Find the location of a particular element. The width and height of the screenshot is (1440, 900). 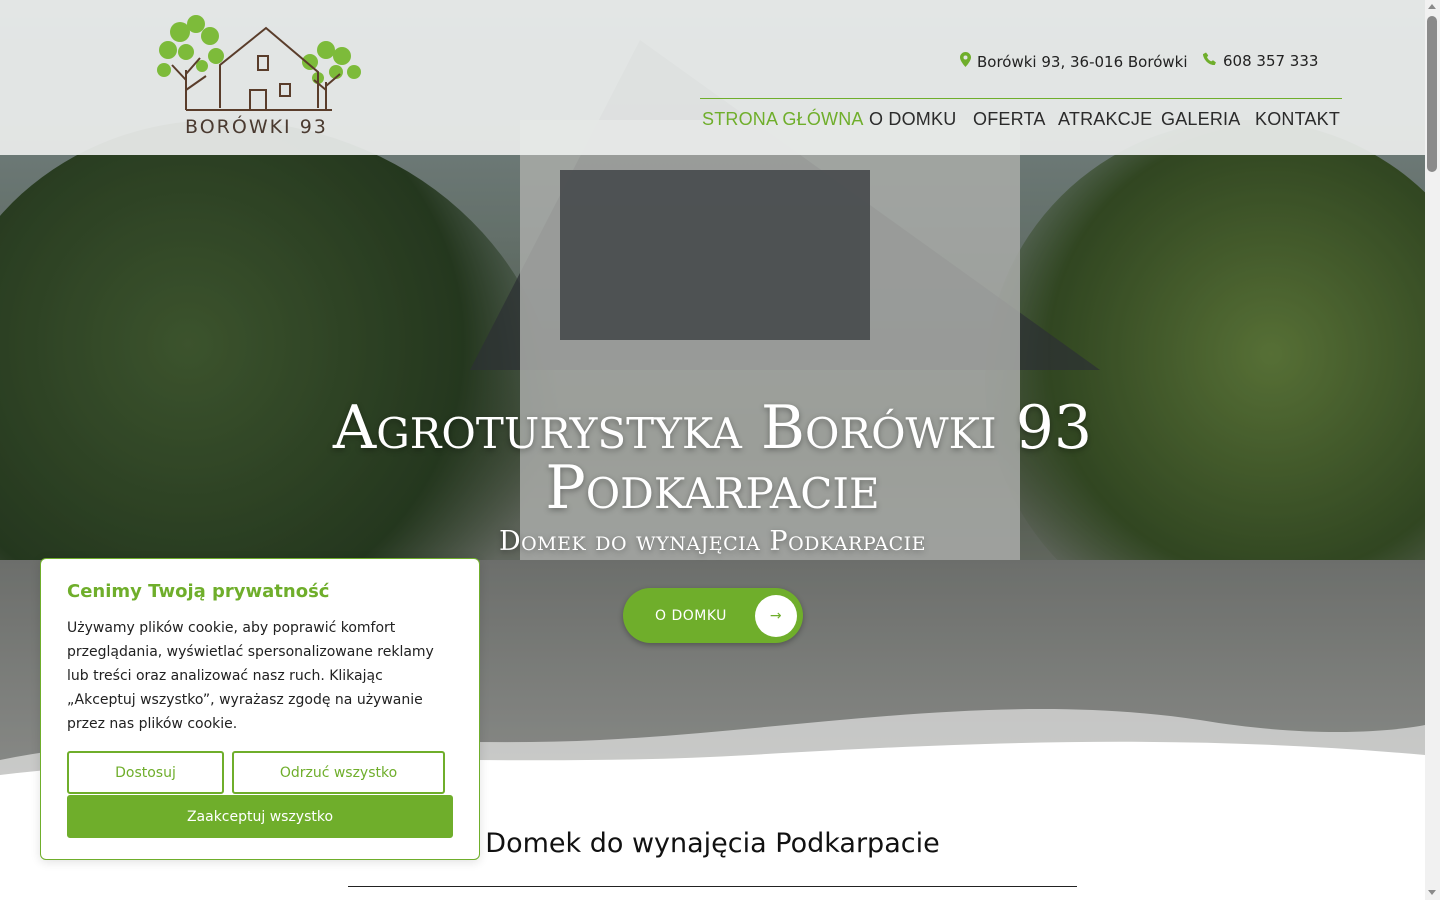

nav-item-atrakcje: ATRAKCJE is located at coordinates (1105, 119).